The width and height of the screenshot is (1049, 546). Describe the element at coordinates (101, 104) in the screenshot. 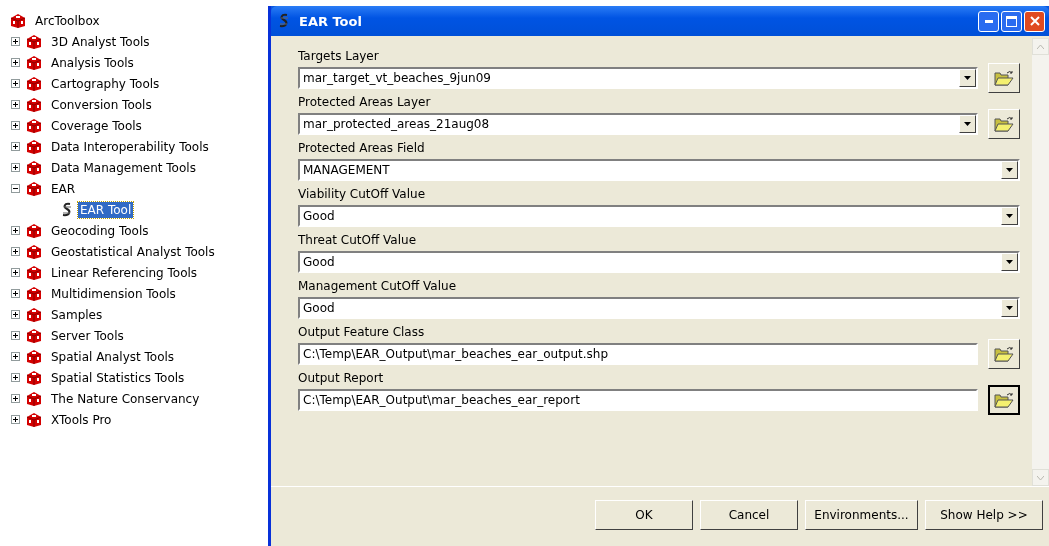

I see `tree-item: Conversion Tools` at that location.